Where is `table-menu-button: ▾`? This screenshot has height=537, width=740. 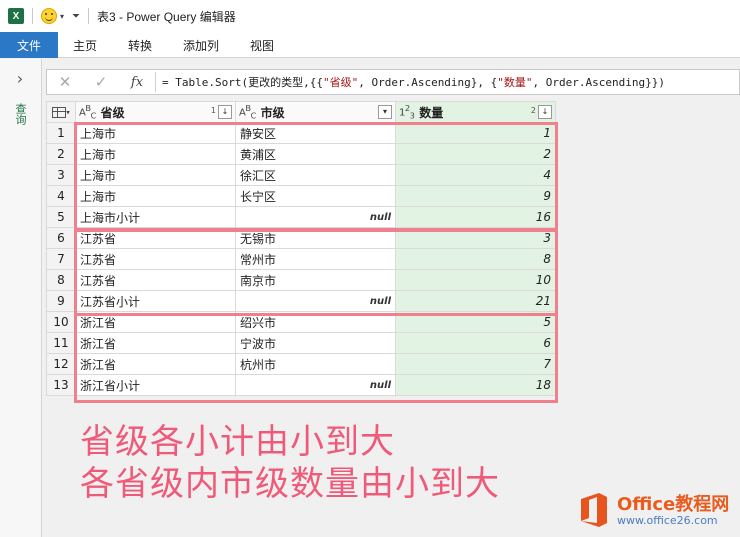 table-menu-button: ▾ is located at coordinates (61, 112).